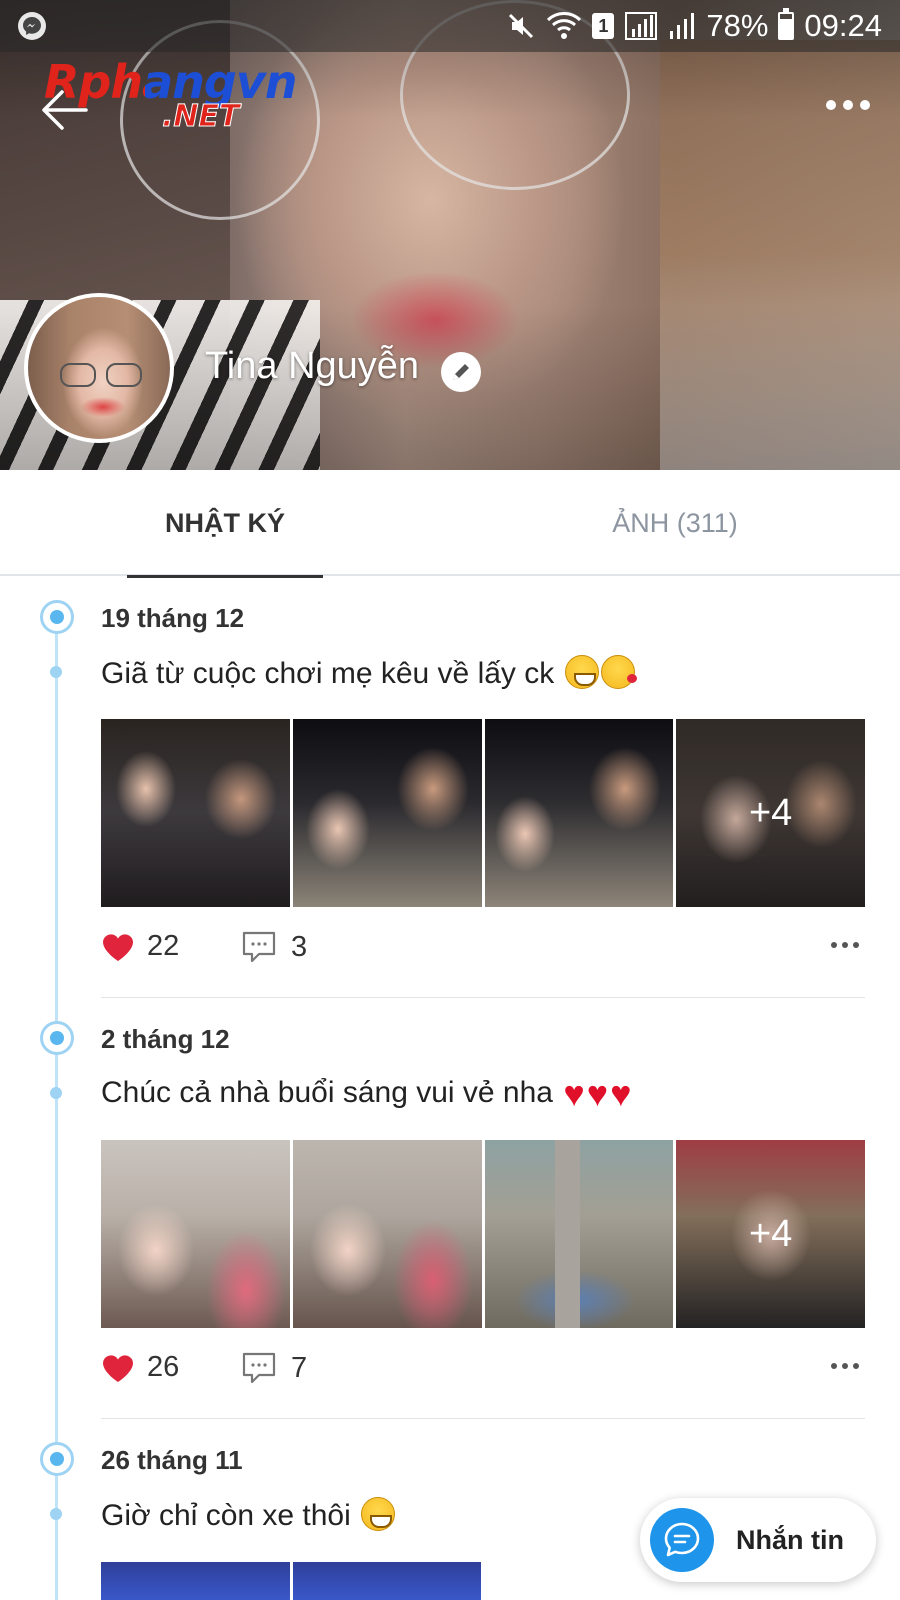 The height and width of the screenshot is (1600, 900). I want to click on post-text: Giờ chỉ còn xe thôi, so click(248, 1515).